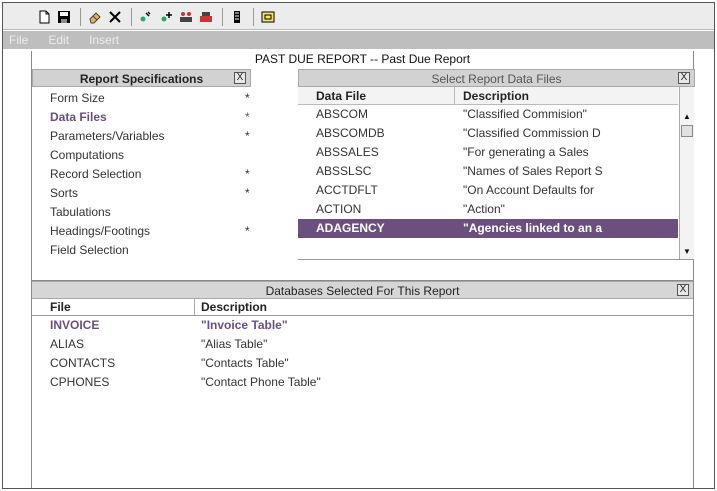 The image size is (717, 491). What do you see at coordinates (376, 95) in the screenshot?
I see `column-header-data-file: Data File` at bounding box center [376, 95].